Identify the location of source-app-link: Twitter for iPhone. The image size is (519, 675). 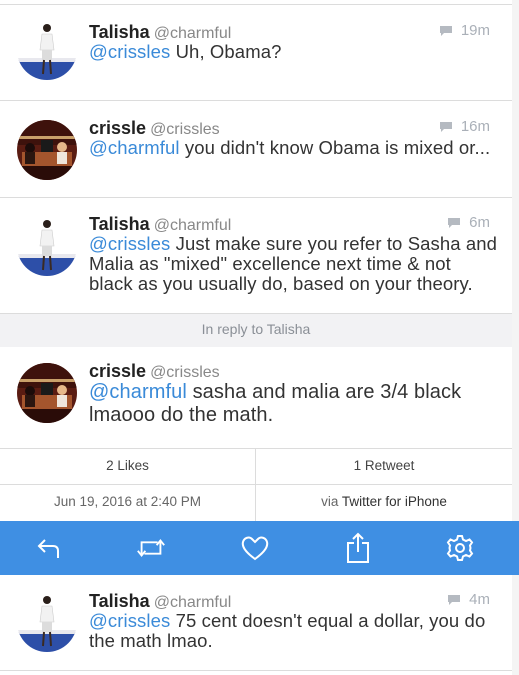
(394, 501).